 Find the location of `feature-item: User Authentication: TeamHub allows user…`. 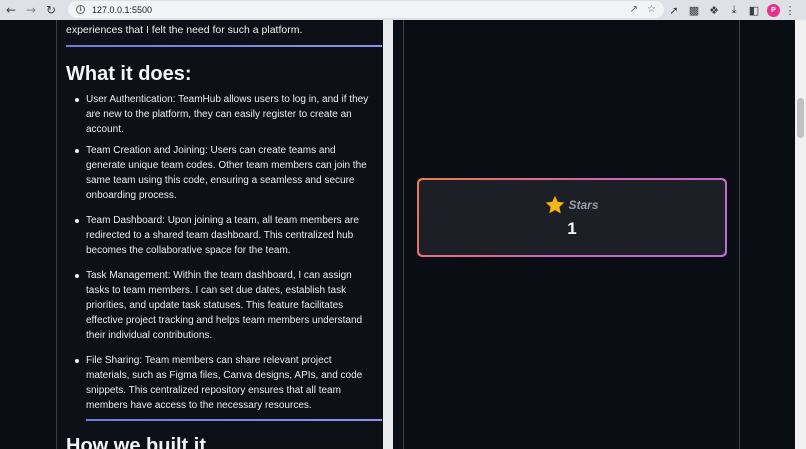

feature-item: User Authentication: TeamHub allows user… is located at coordinates (225, 114).